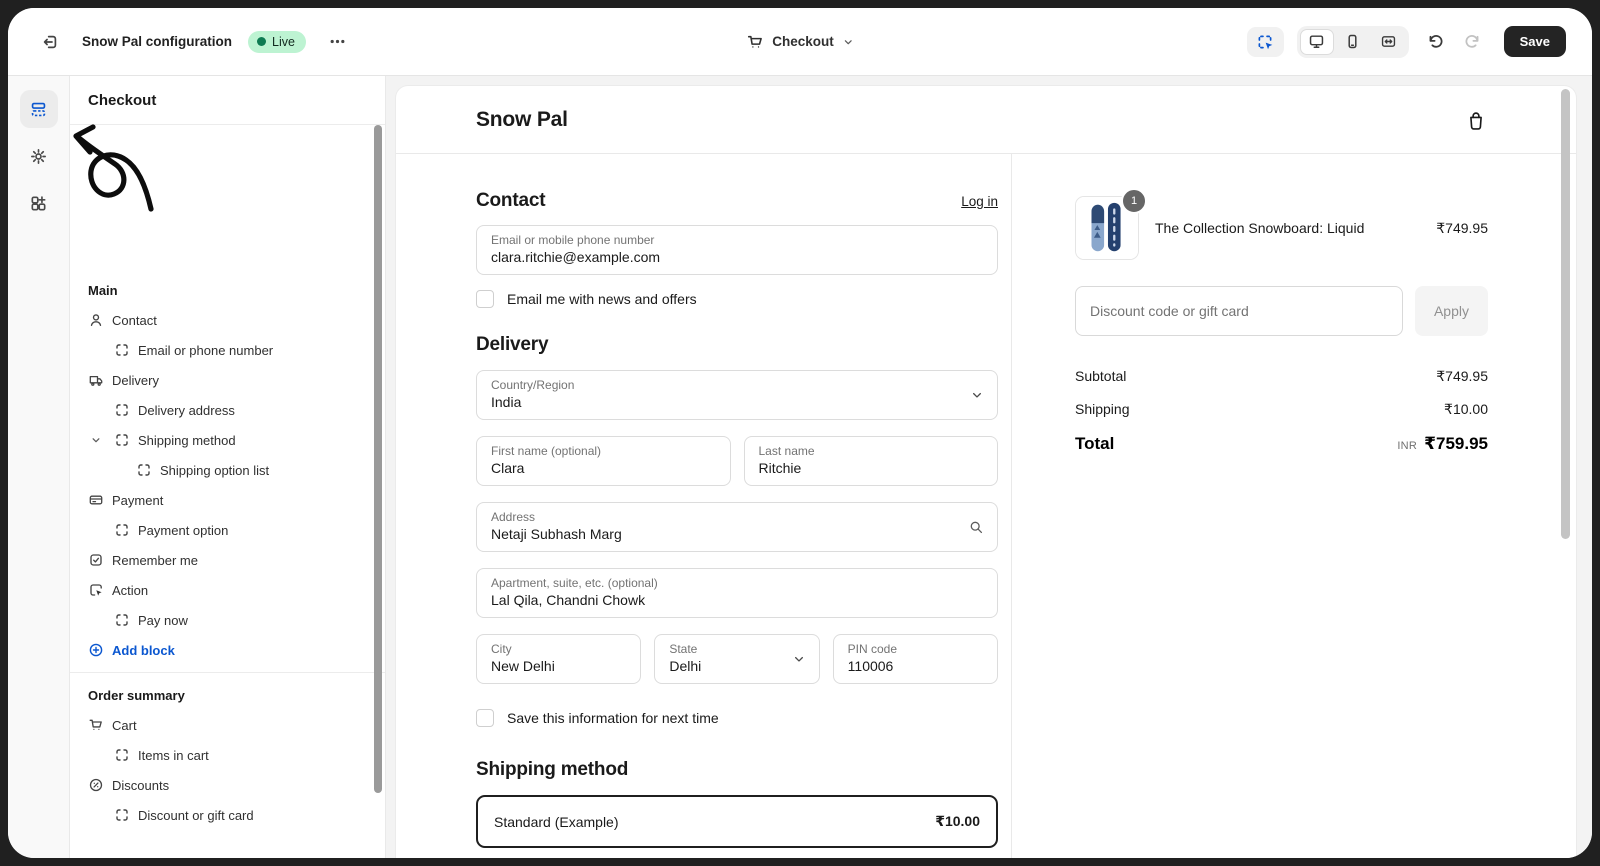 Image resolution: width=1600 pixels, height=866 pixels. Describe the element at coordinates (227, 650) in the screenshot. I see `add-block-button: Add block` at that location.